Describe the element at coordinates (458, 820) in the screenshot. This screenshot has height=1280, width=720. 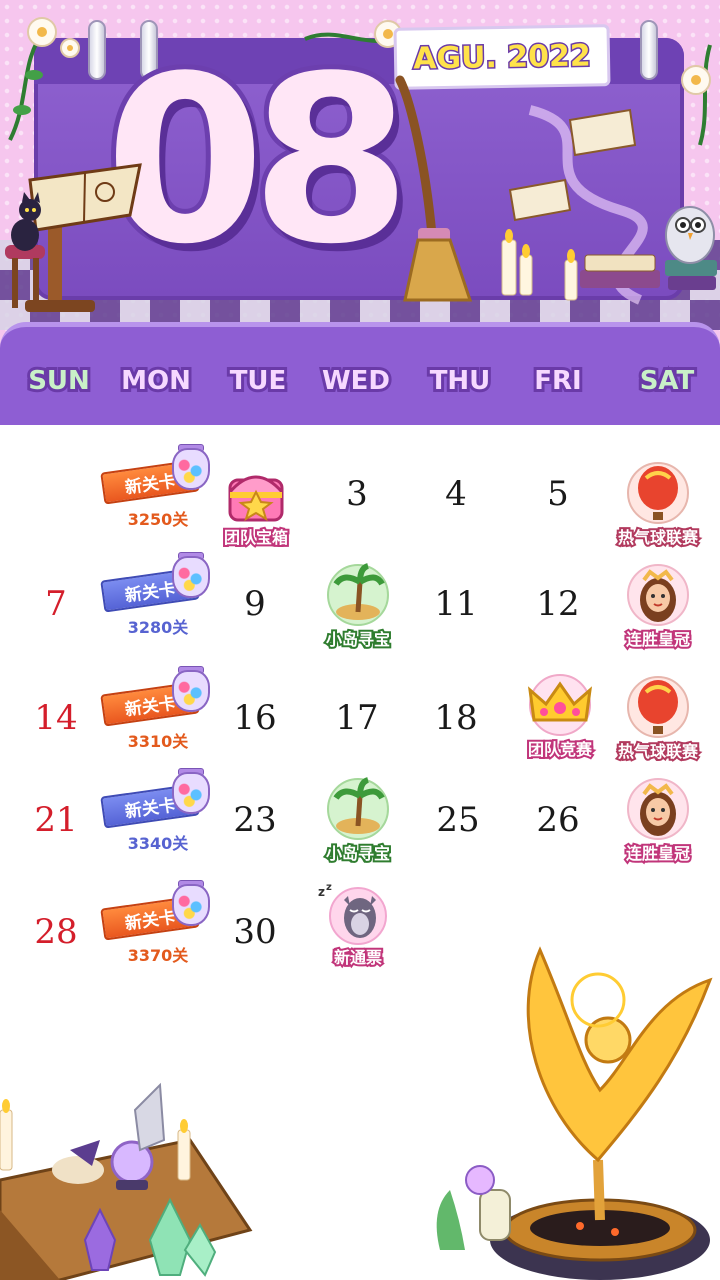
I see `day-number: 25` at that location.